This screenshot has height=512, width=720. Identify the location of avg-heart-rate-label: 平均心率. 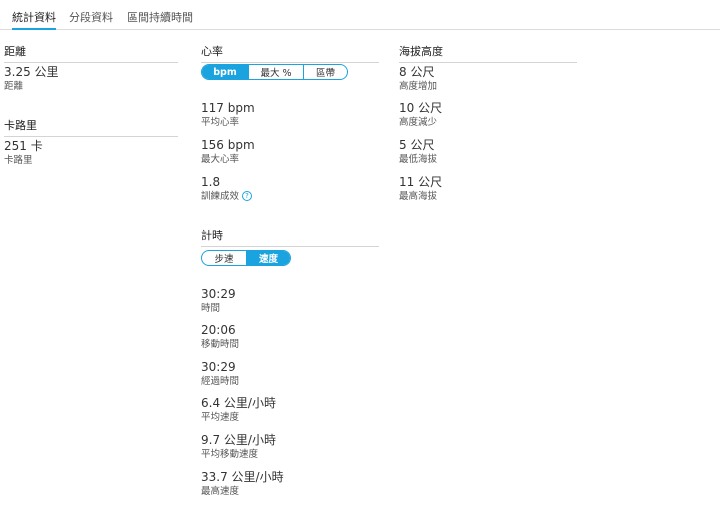
(220, 122).